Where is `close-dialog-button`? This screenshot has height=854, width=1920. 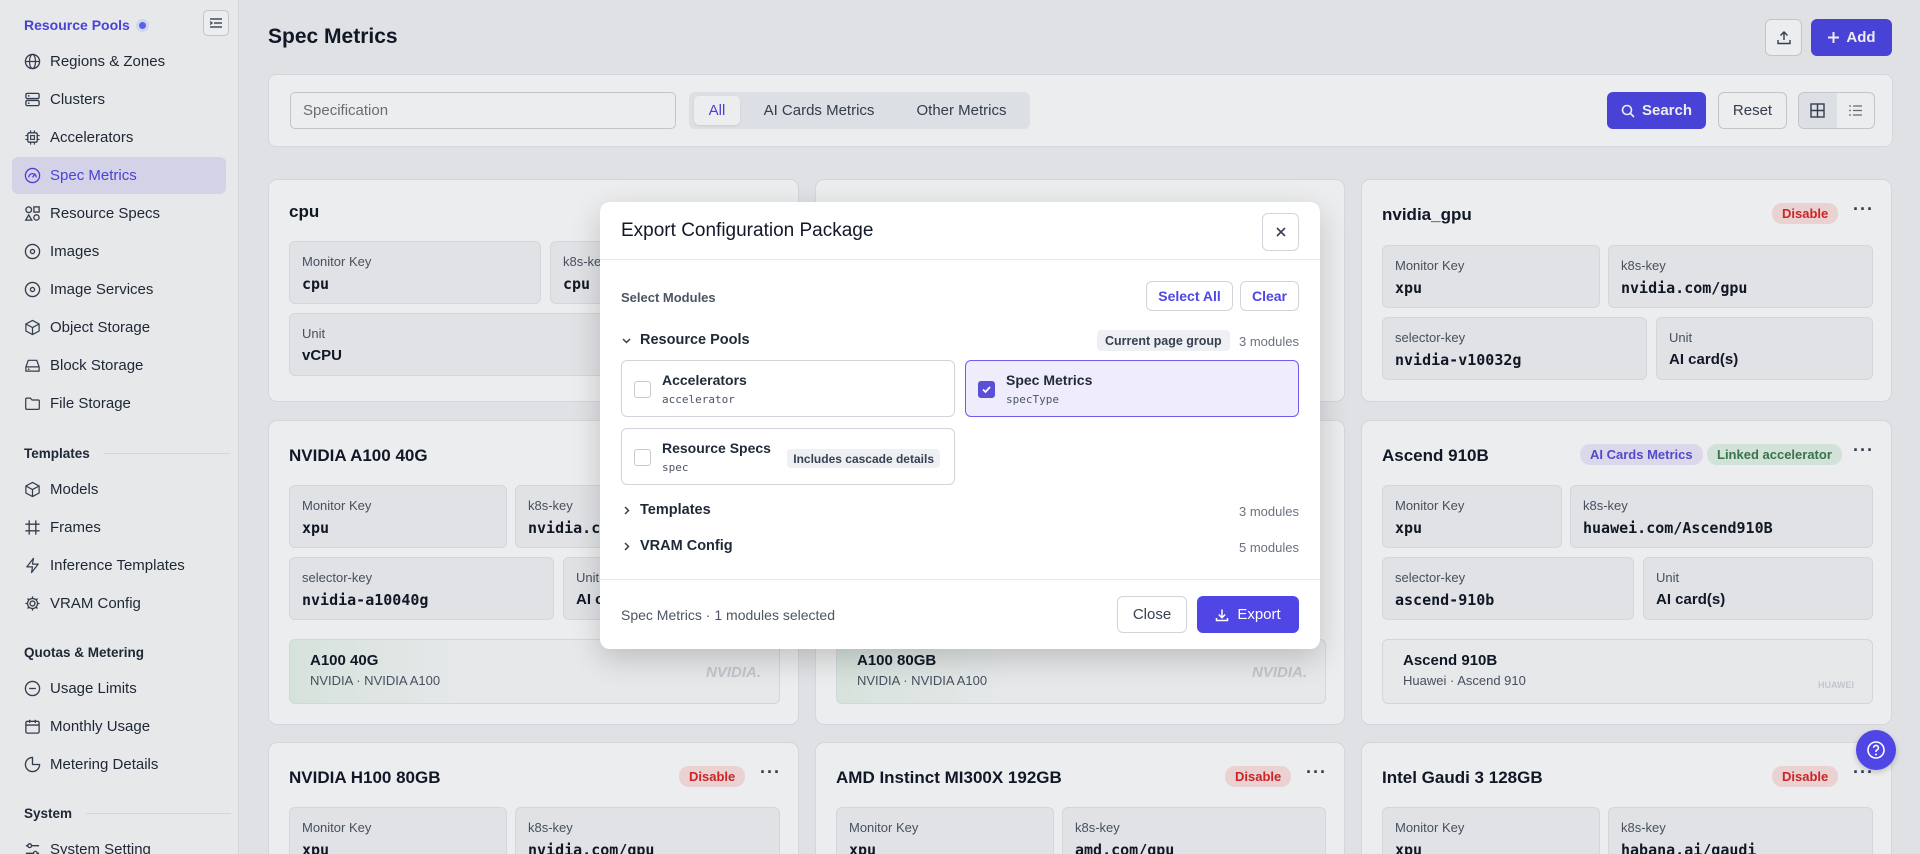 close-dialog-button is located at coordinates (1280, 232).